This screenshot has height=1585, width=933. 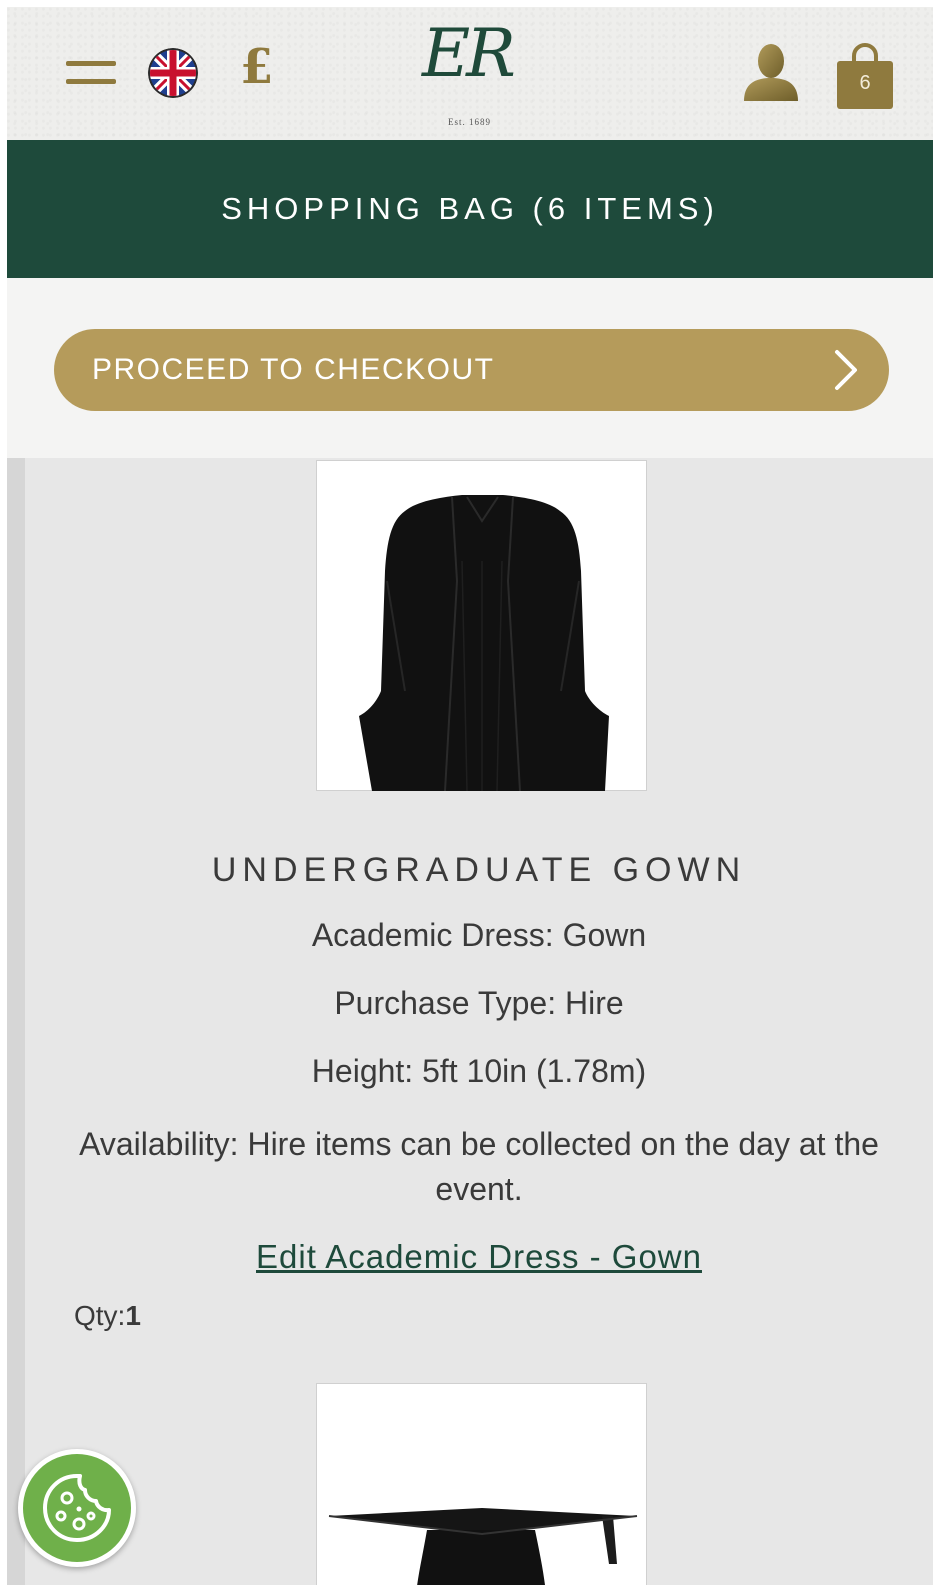 I want to click on page-title-band: SHOPPING BAG (6 ITEMS), so click(x=470, y=209).